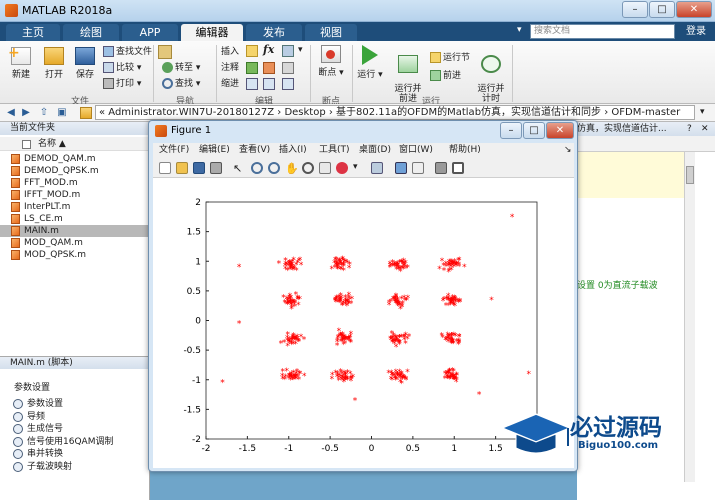 Image resolution: width=715 pixels, height=500 pixels. I want to click on save-button: 保存, so click(85, 63).